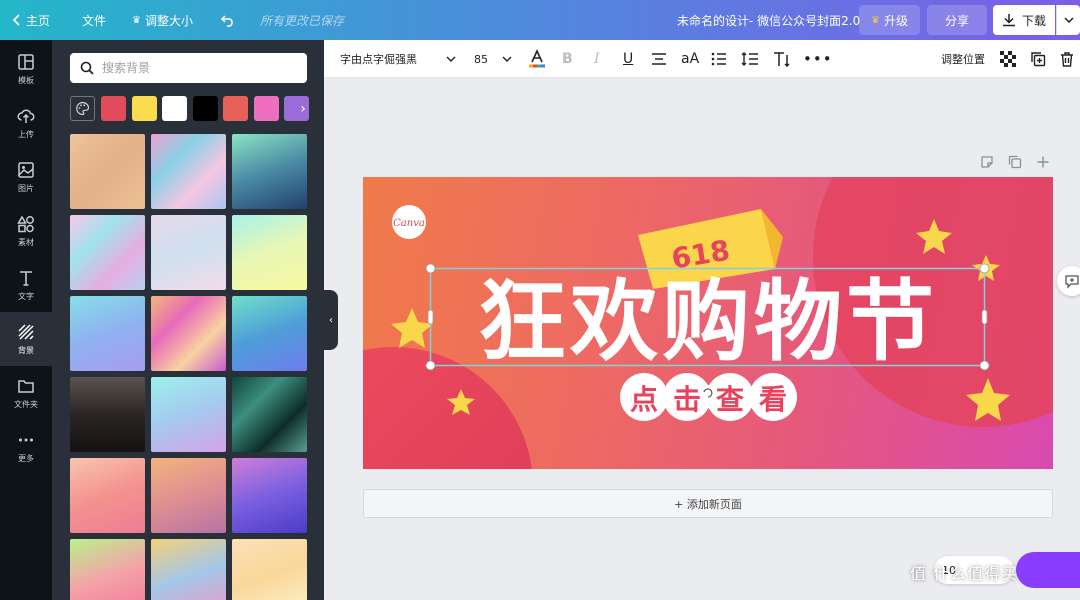  Describe the element at coordinates (26, 285) in the screenshot. I see `rail-item-text: 文字` at that location.